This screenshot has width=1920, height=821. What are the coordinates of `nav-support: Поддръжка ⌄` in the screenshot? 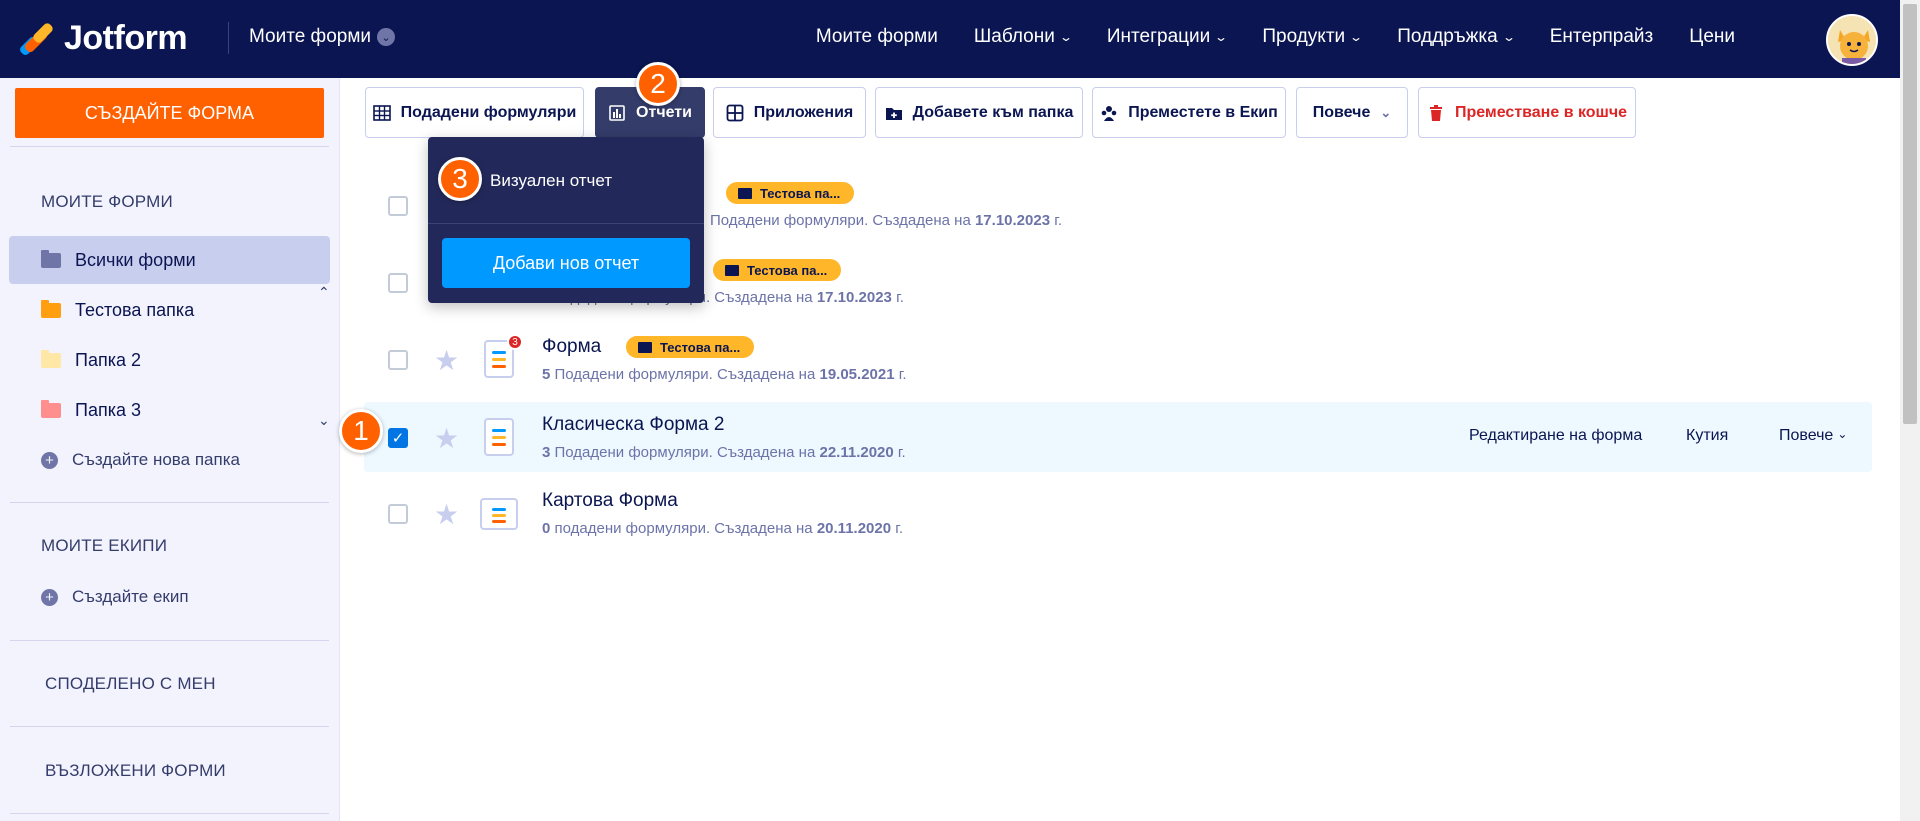 It's located at (1456, 37).